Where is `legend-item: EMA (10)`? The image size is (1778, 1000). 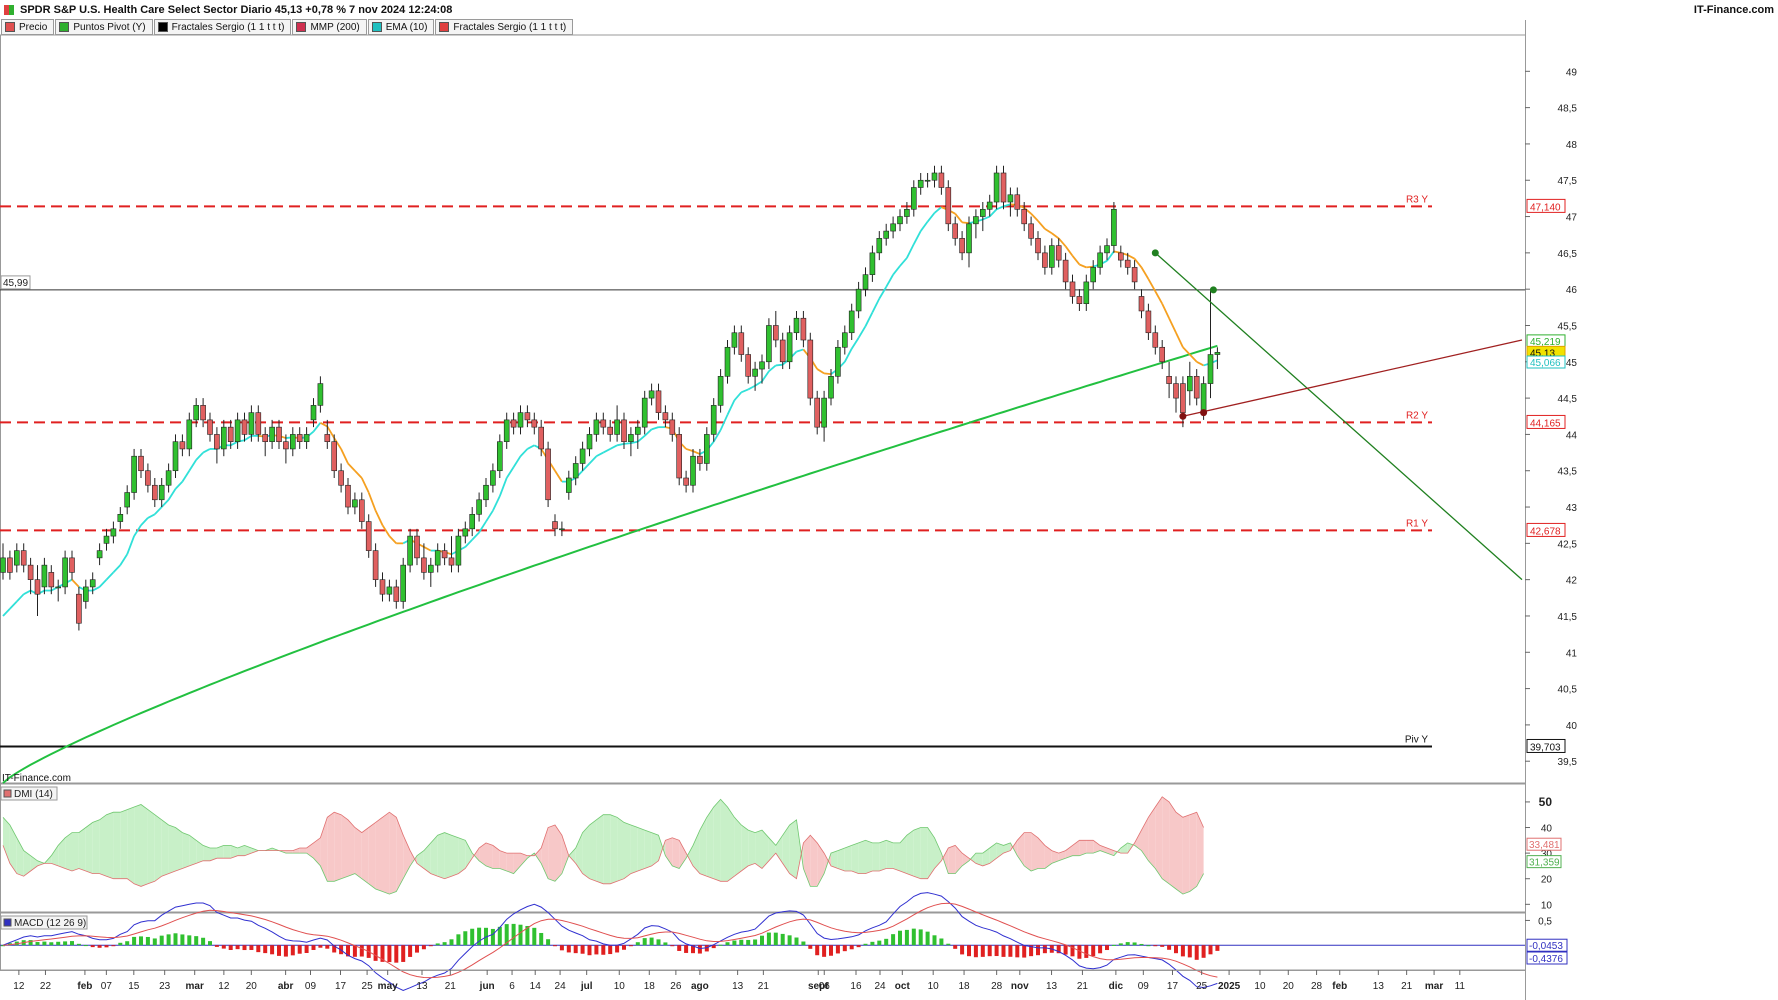 legend-item: EMA (10) is located at coordinates (401, 27).